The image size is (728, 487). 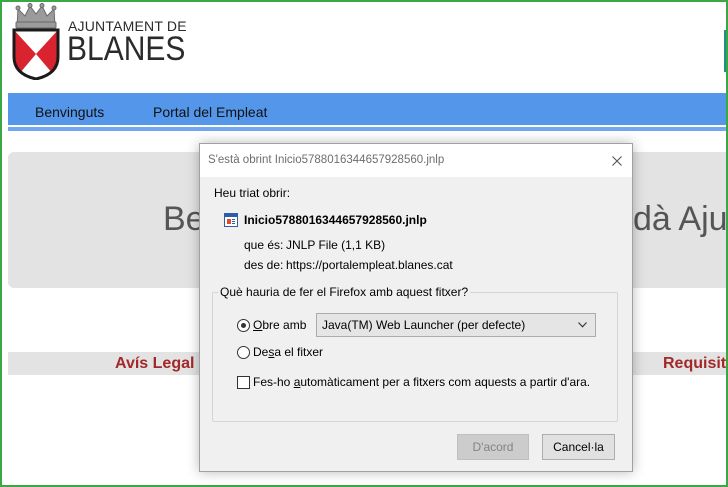 I want to click on file-type-label: que és:, so click(x=264, y=245).